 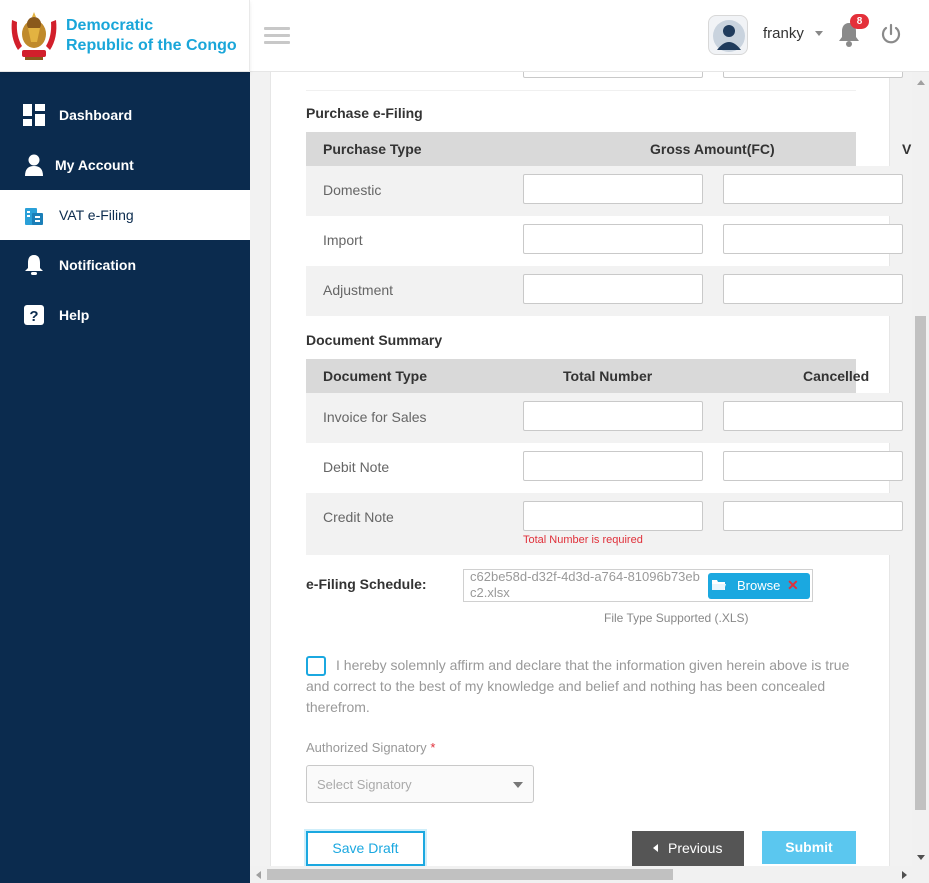 What do you see at coordinates (366, 747) in the screenshot?
I see `signatory-label-text: Authorized Signatory` at bounding box center [366, 747].